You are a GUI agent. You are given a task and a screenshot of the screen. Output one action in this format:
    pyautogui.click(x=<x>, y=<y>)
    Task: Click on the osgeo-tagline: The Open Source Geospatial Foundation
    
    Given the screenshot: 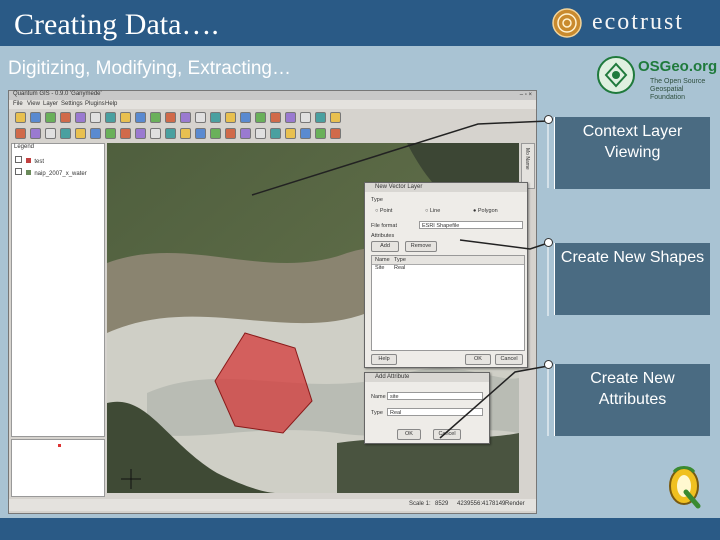 What is the action you would take?
    pyautogui.click(x=685, y=90)
    